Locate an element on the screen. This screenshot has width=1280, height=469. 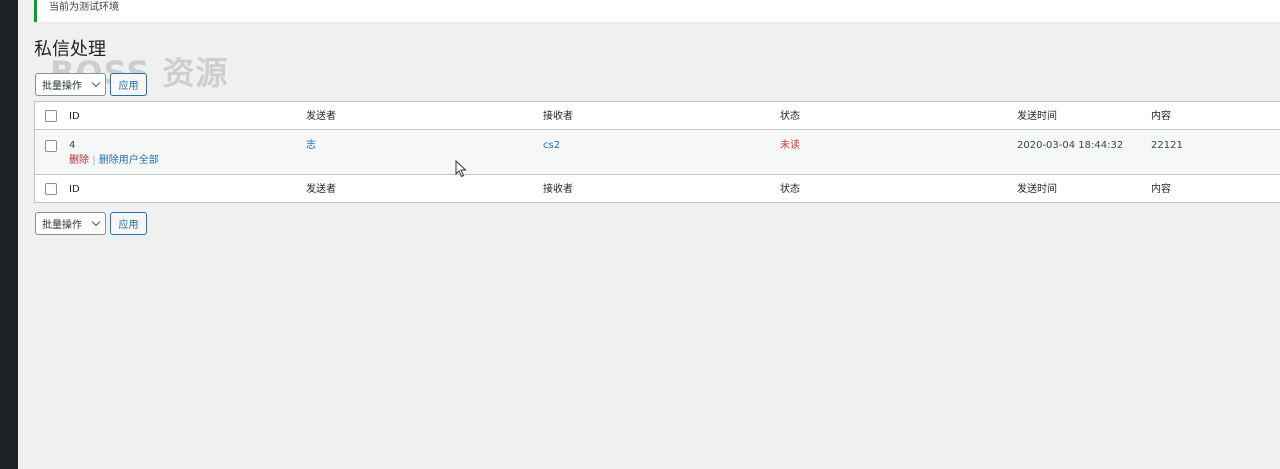
table-header-row: ID 发送者 接收者 状态 发送时间 内容 is located at coordinates (657, 116).